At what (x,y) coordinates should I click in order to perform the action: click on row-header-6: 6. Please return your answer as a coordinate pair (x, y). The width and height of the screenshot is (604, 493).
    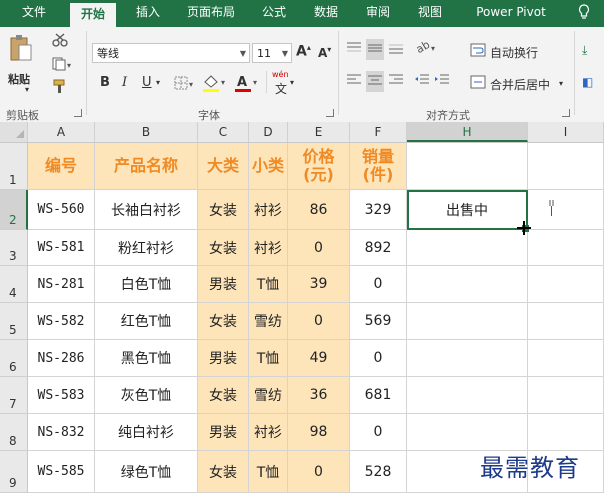
    Looking at the image, I should click on (14, 358).